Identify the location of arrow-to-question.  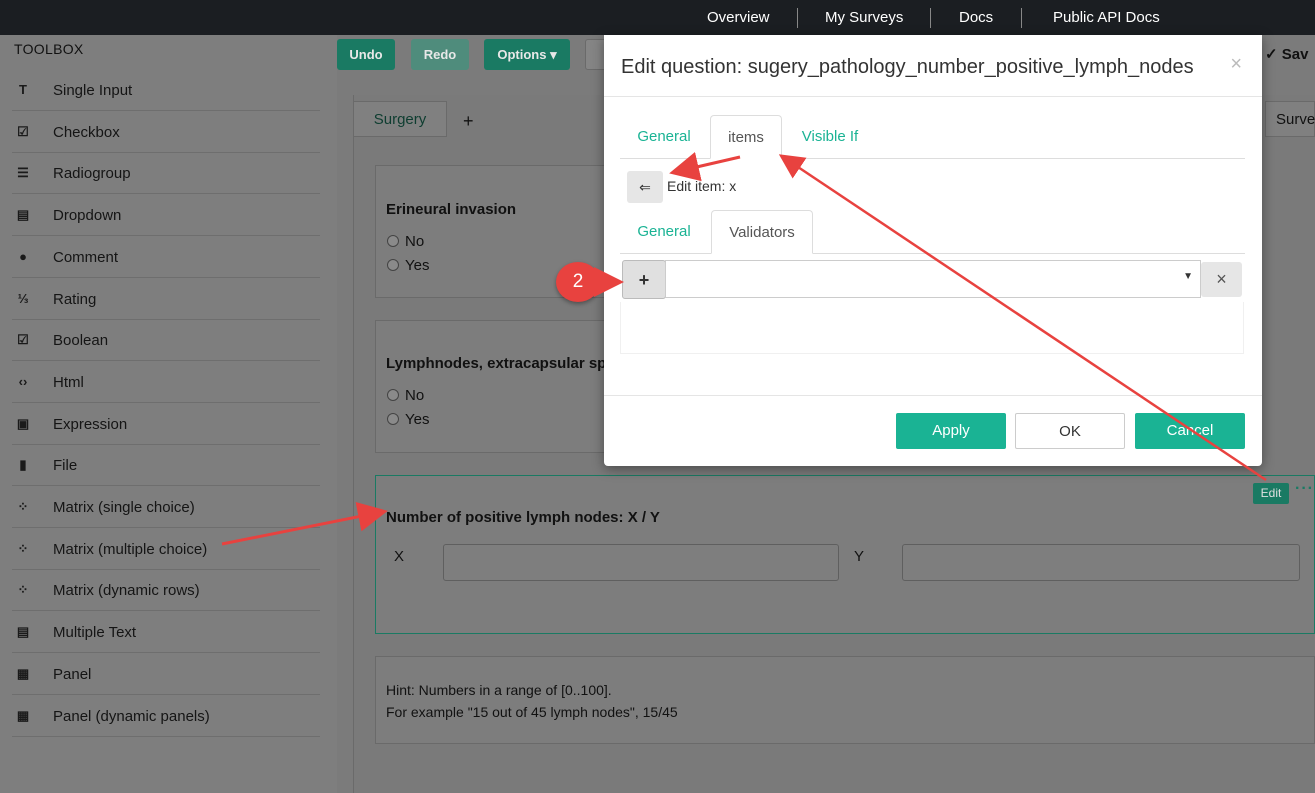
(304, 523).